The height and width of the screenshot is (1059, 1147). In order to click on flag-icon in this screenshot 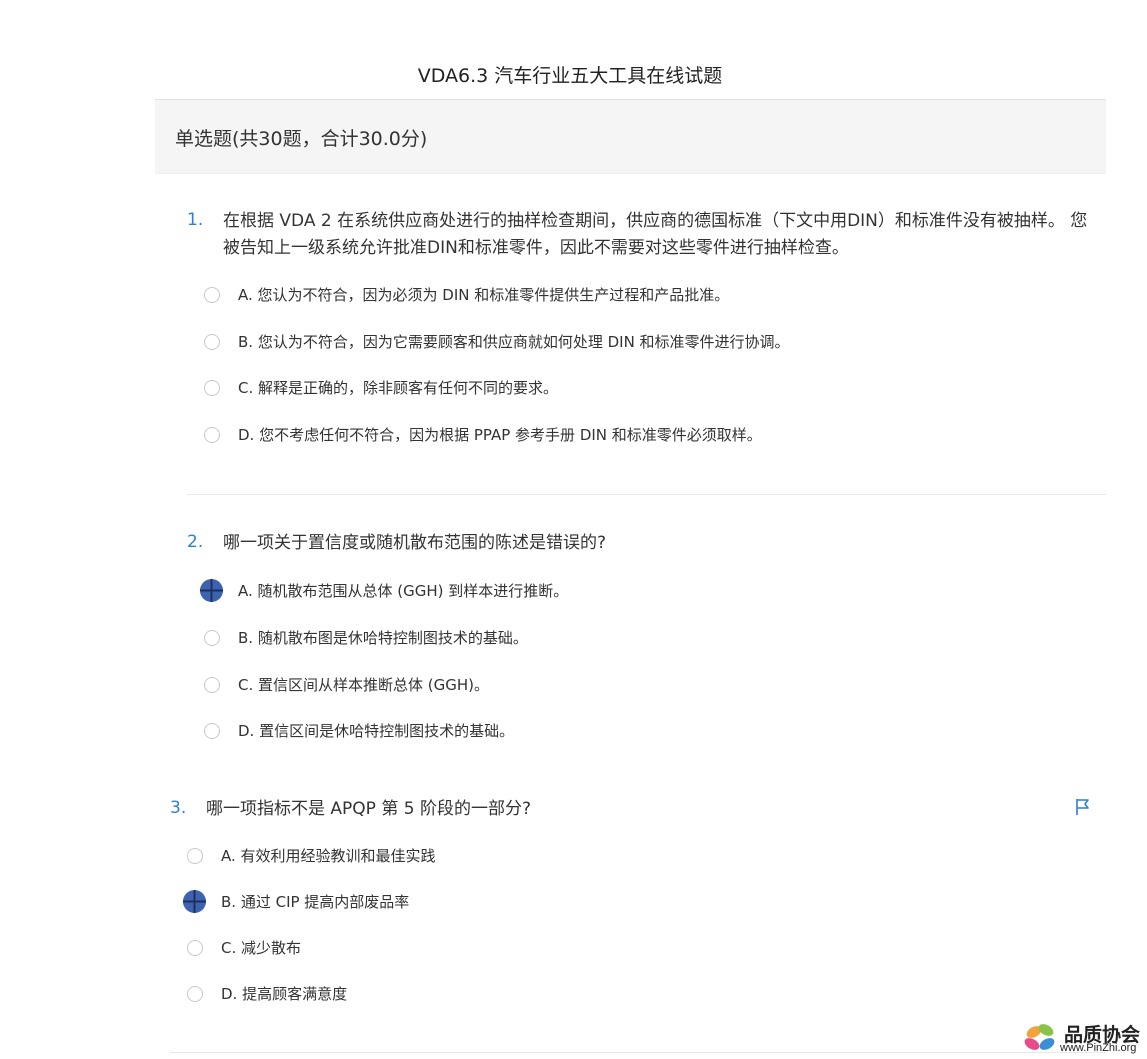, I will do `click(1083, 807)`.